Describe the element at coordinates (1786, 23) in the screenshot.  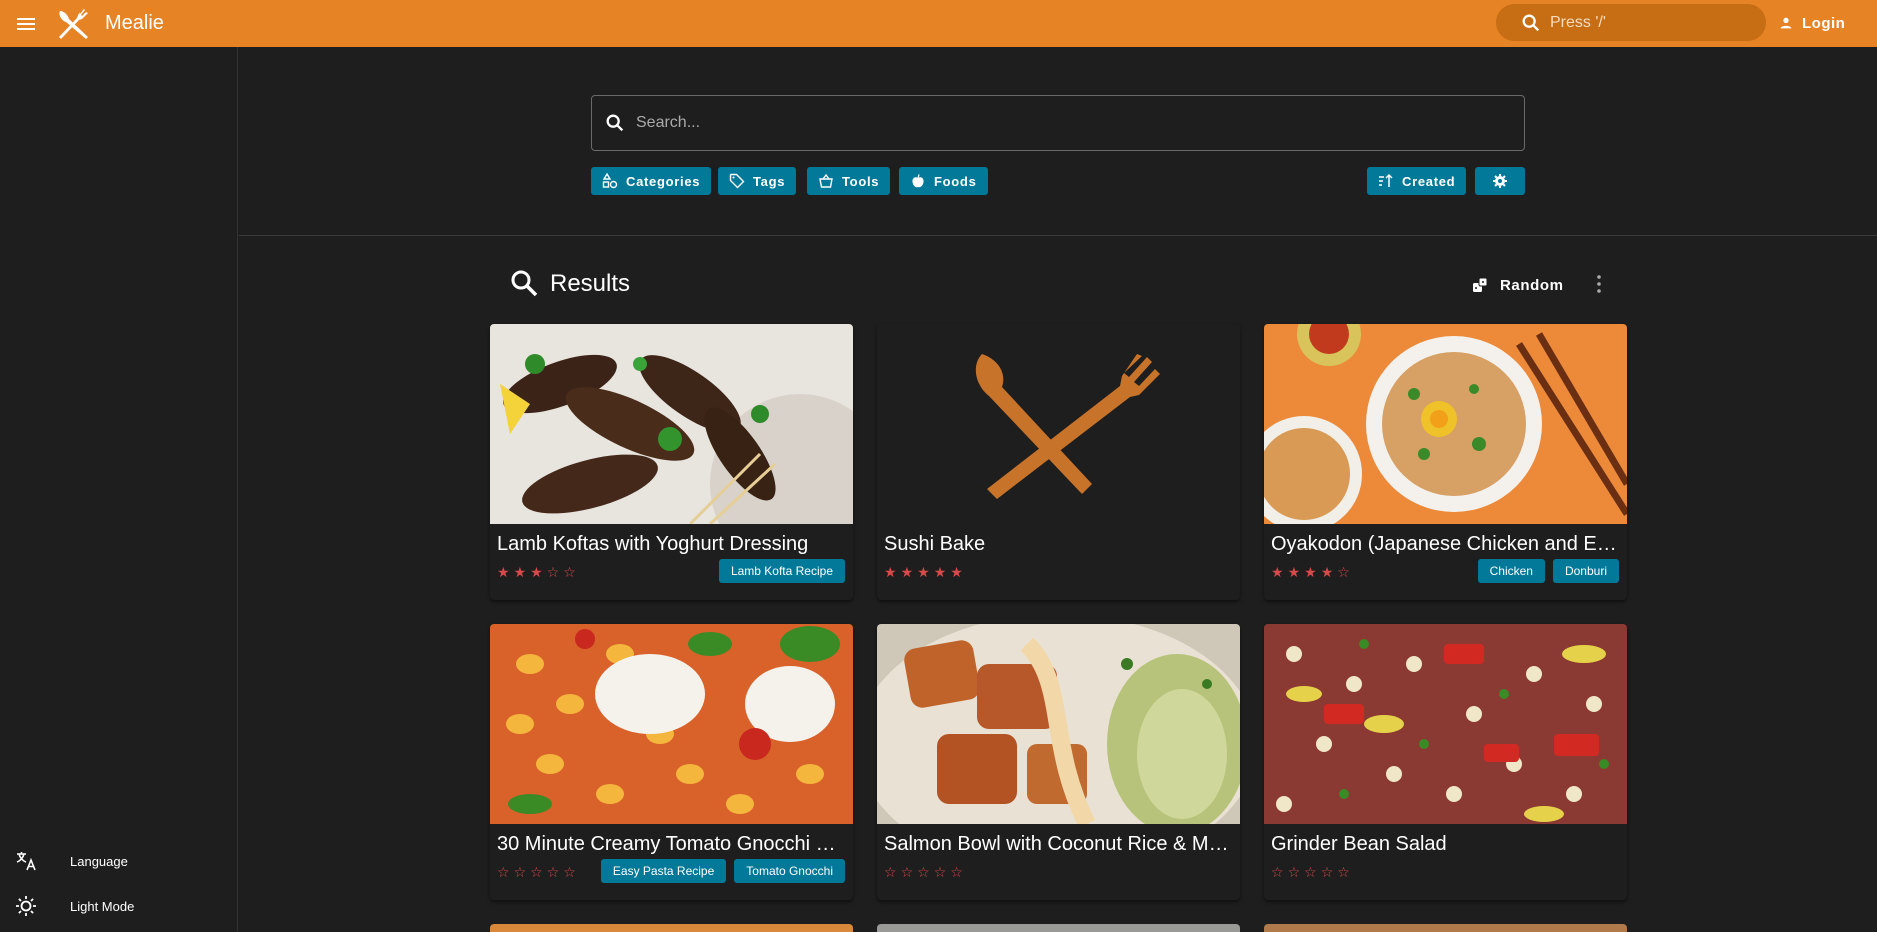
I see `account-icon` at that location.